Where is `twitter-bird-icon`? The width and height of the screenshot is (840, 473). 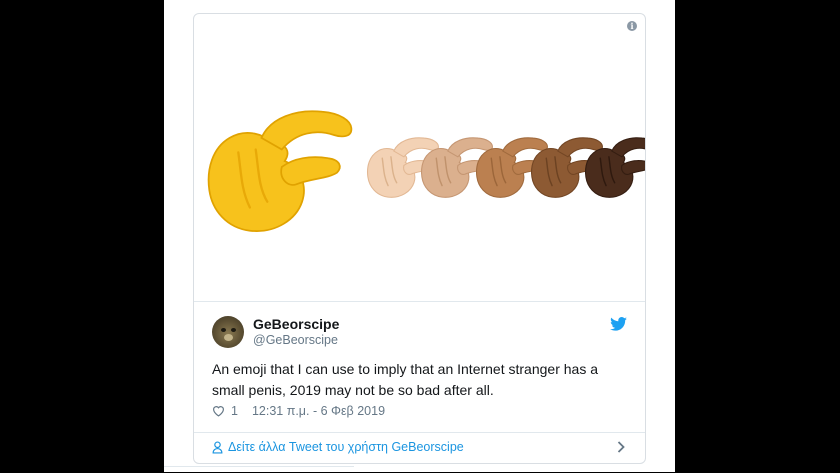 twitter-bird-icon is located at coordinates (618, 324).